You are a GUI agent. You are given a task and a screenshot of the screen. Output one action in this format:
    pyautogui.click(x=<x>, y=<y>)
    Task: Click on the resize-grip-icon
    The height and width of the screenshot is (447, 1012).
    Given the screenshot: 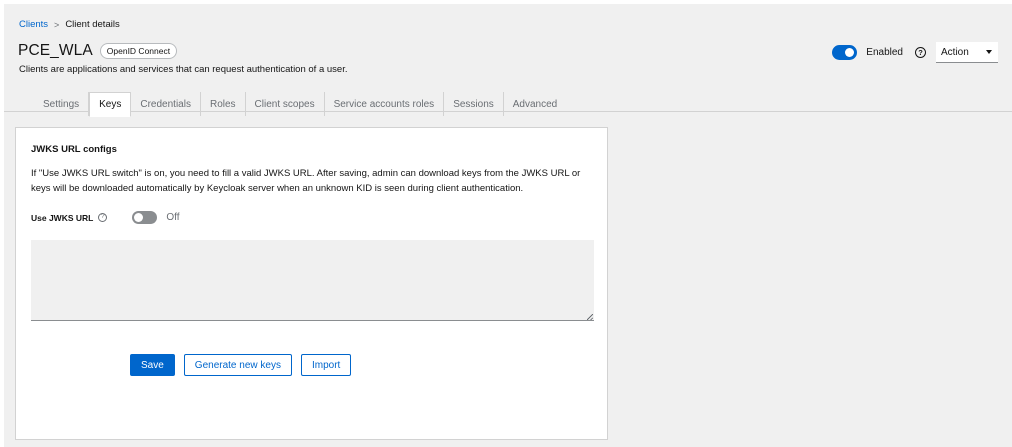 What is the action you would take?
    pyautogui.click(x=590, y=317)
    